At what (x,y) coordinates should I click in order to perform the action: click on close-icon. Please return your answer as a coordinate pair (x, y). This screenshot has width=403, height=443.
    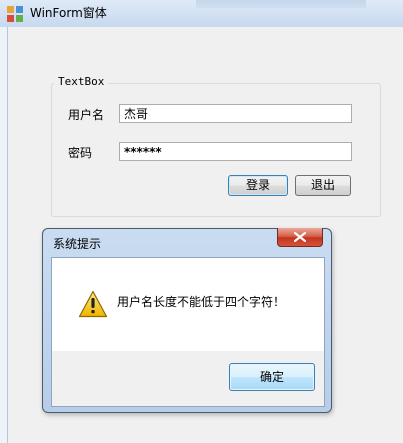
    Looking at the image, I should click on (300, 237).